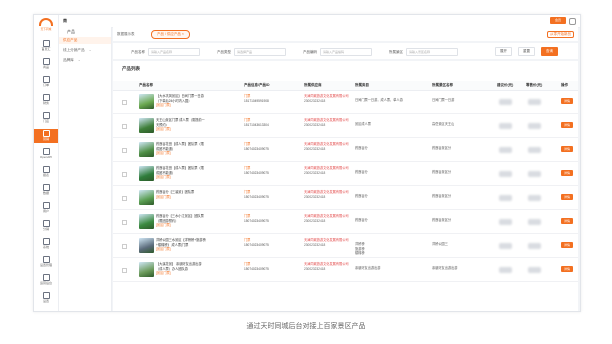  What do you see at coordinates (46, 100) in the screenshot?
I see `nav-item: 财务` at bounding box center [46, 100].